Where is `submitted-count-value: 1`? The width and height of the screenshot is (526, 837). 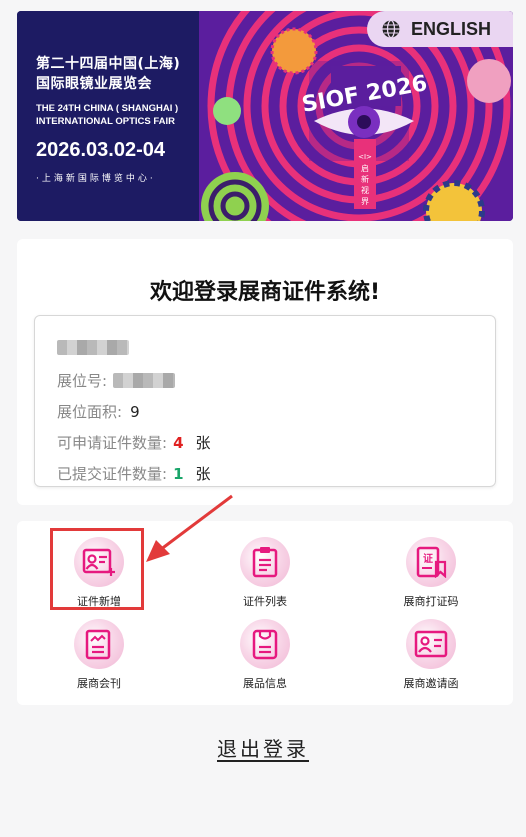
submitted-count-value: 1 is located at coordinates (178, 473).